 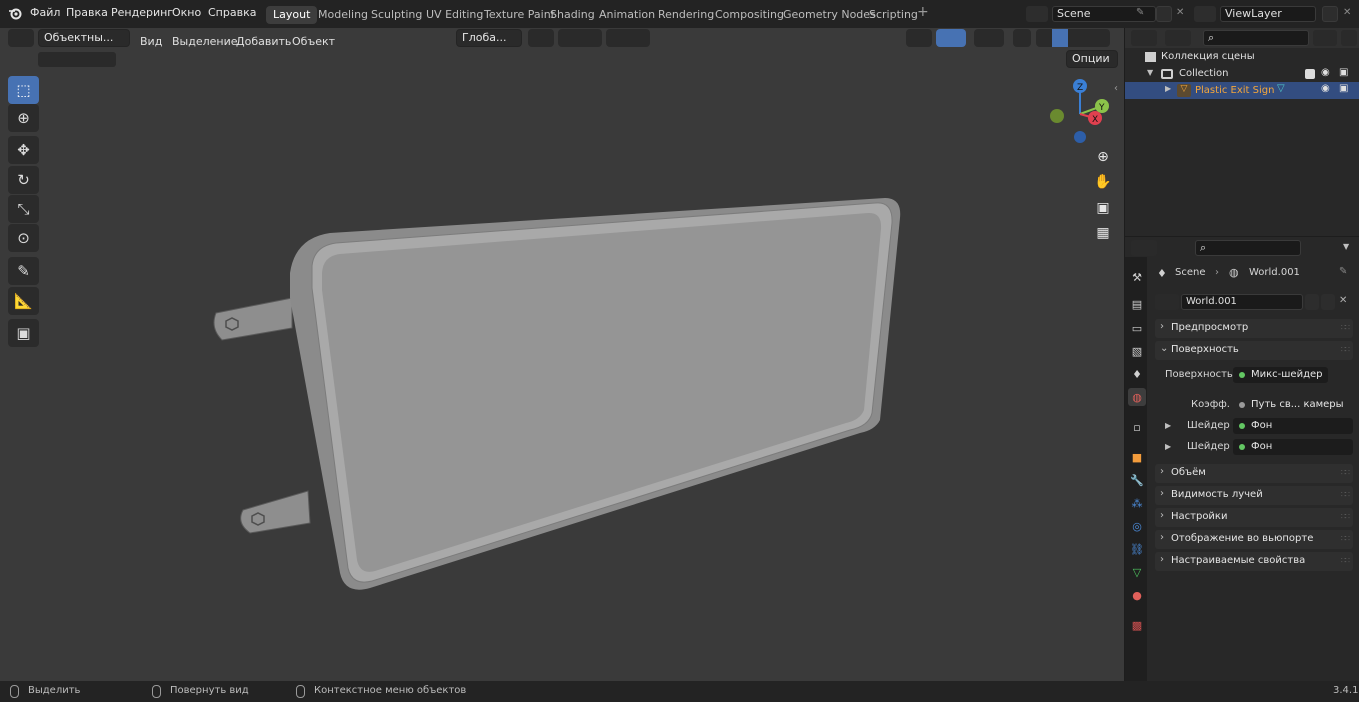 What do you see at coordinates (1162, 559) in the screenshot?
I see `chevron-right-icon: ›` at bounding box center [1162, 559].